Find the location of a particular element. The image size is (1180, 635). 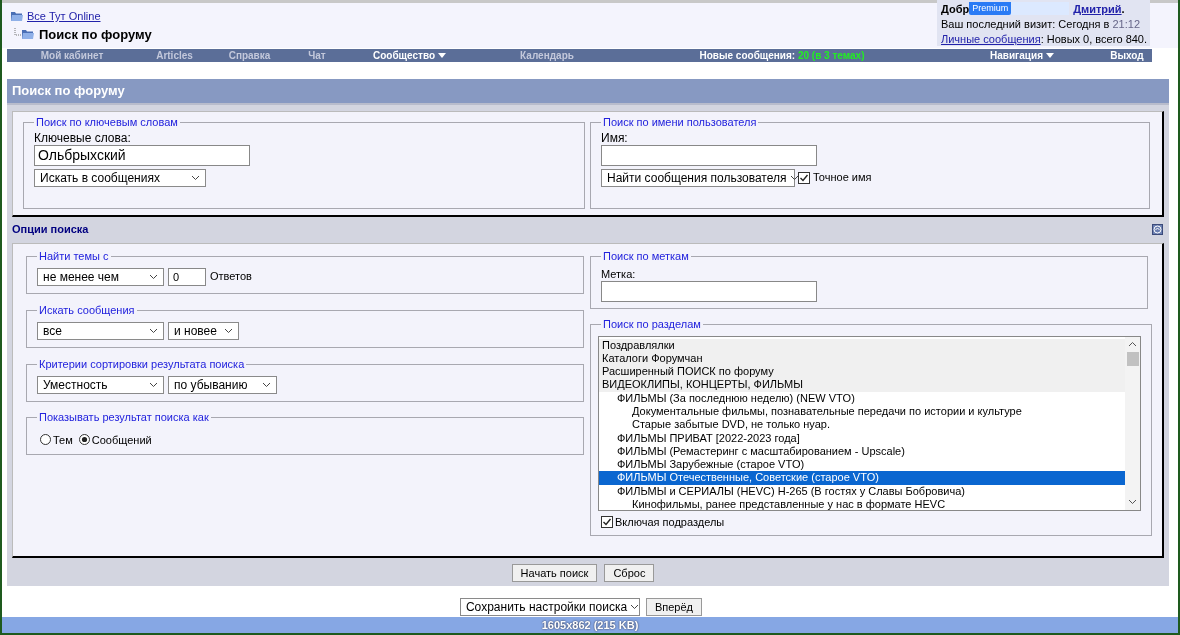

folder-icon is located at coordinates (17, 16).